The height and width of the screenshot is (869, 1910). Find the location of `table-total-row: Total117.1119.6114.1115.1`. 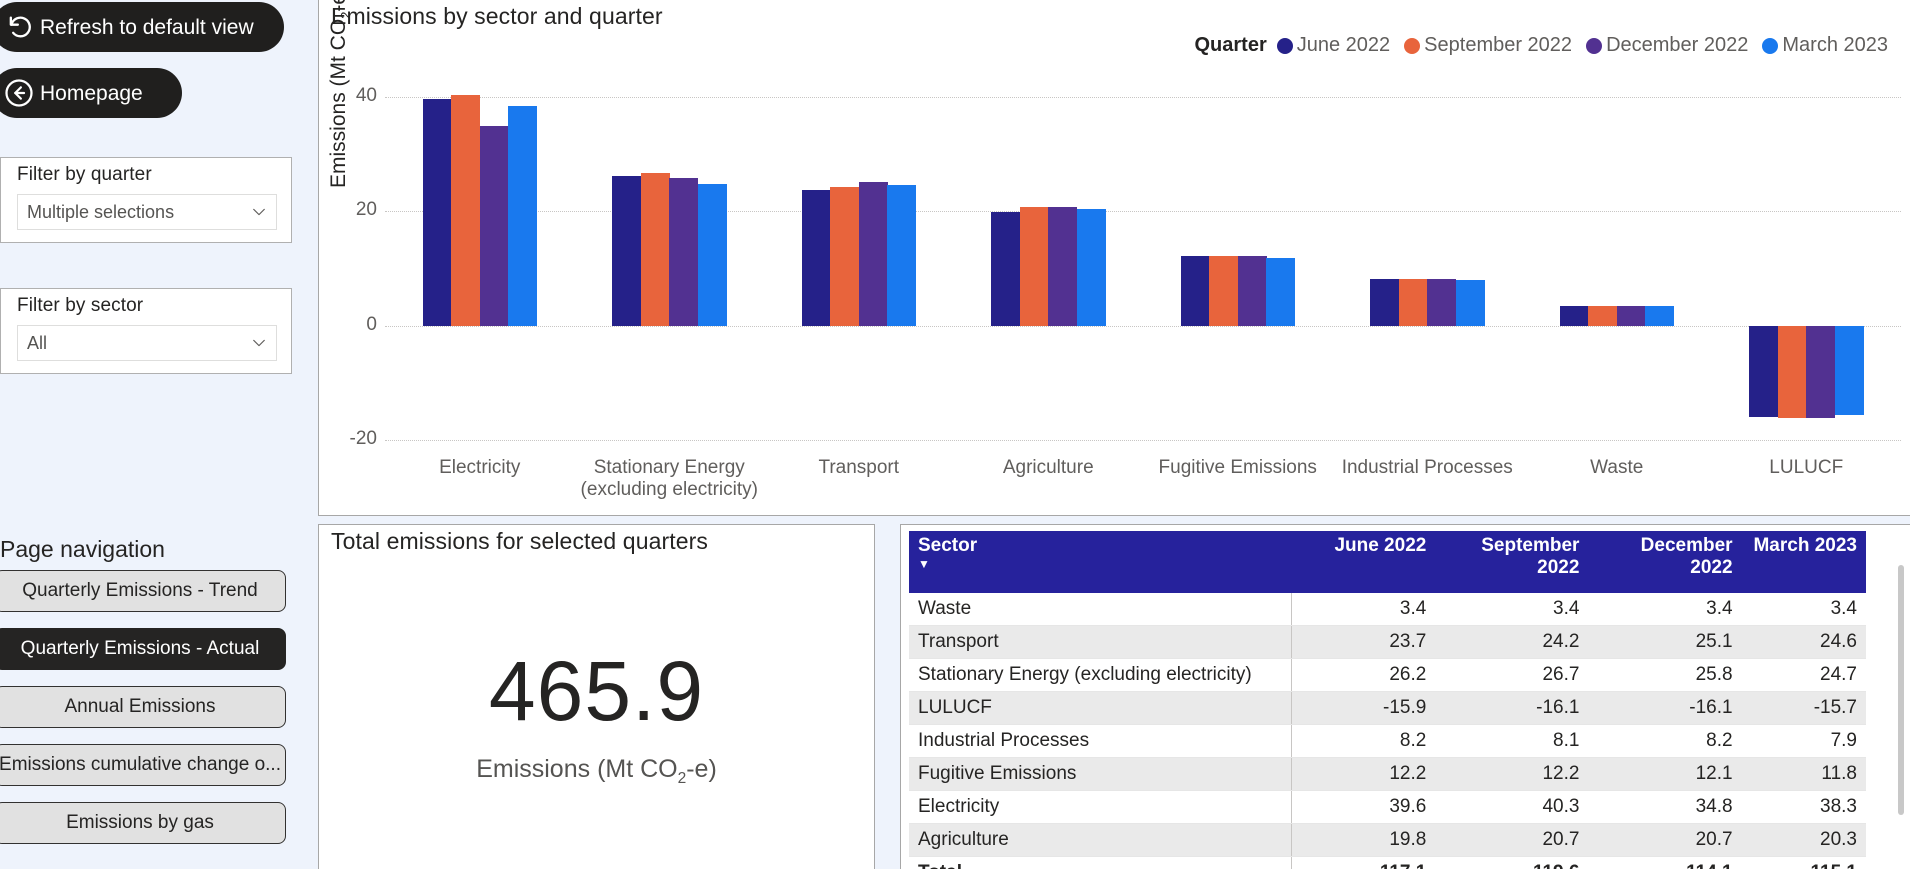

table-total-row: Total117.1119.6114.1115.1 is located at coordinates (1387, 862).